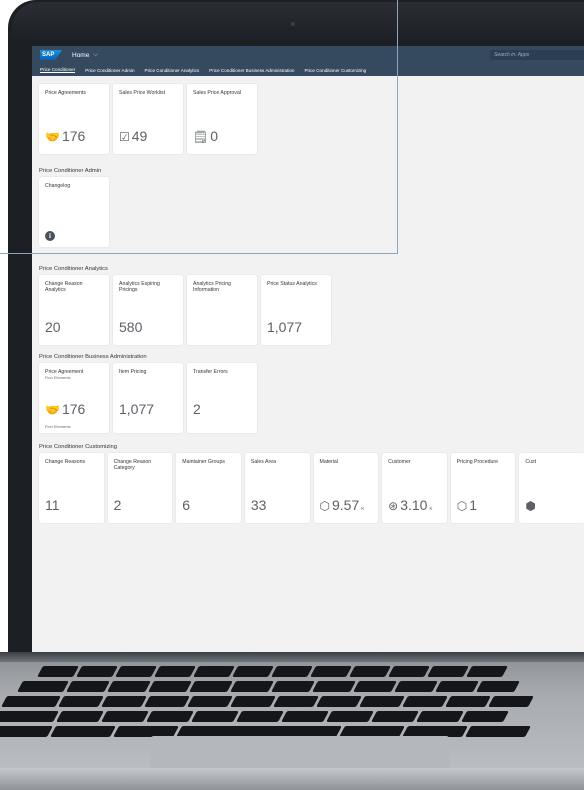 The height and width of the screenshot is (790, 584). What do you see at coordinates (531, 462) in the screenshot?
I see `tile-title: Cust` at bounding box center [531, 462].